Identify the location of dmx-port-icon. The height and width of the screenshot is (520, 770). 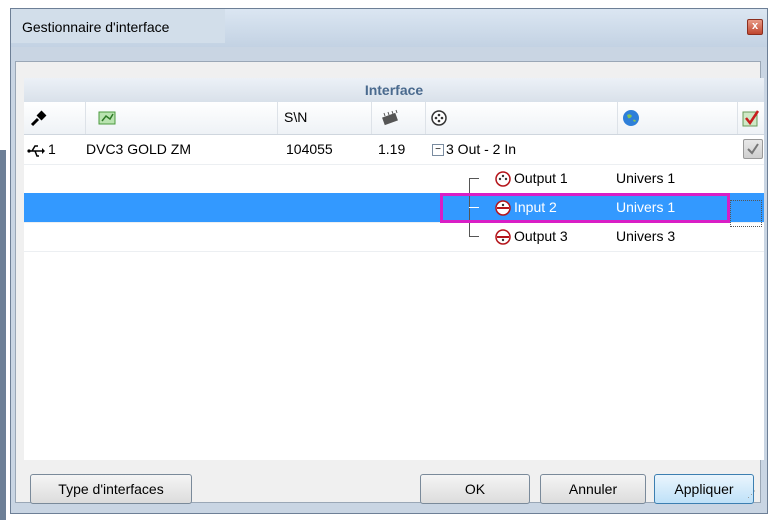
(439, 118).